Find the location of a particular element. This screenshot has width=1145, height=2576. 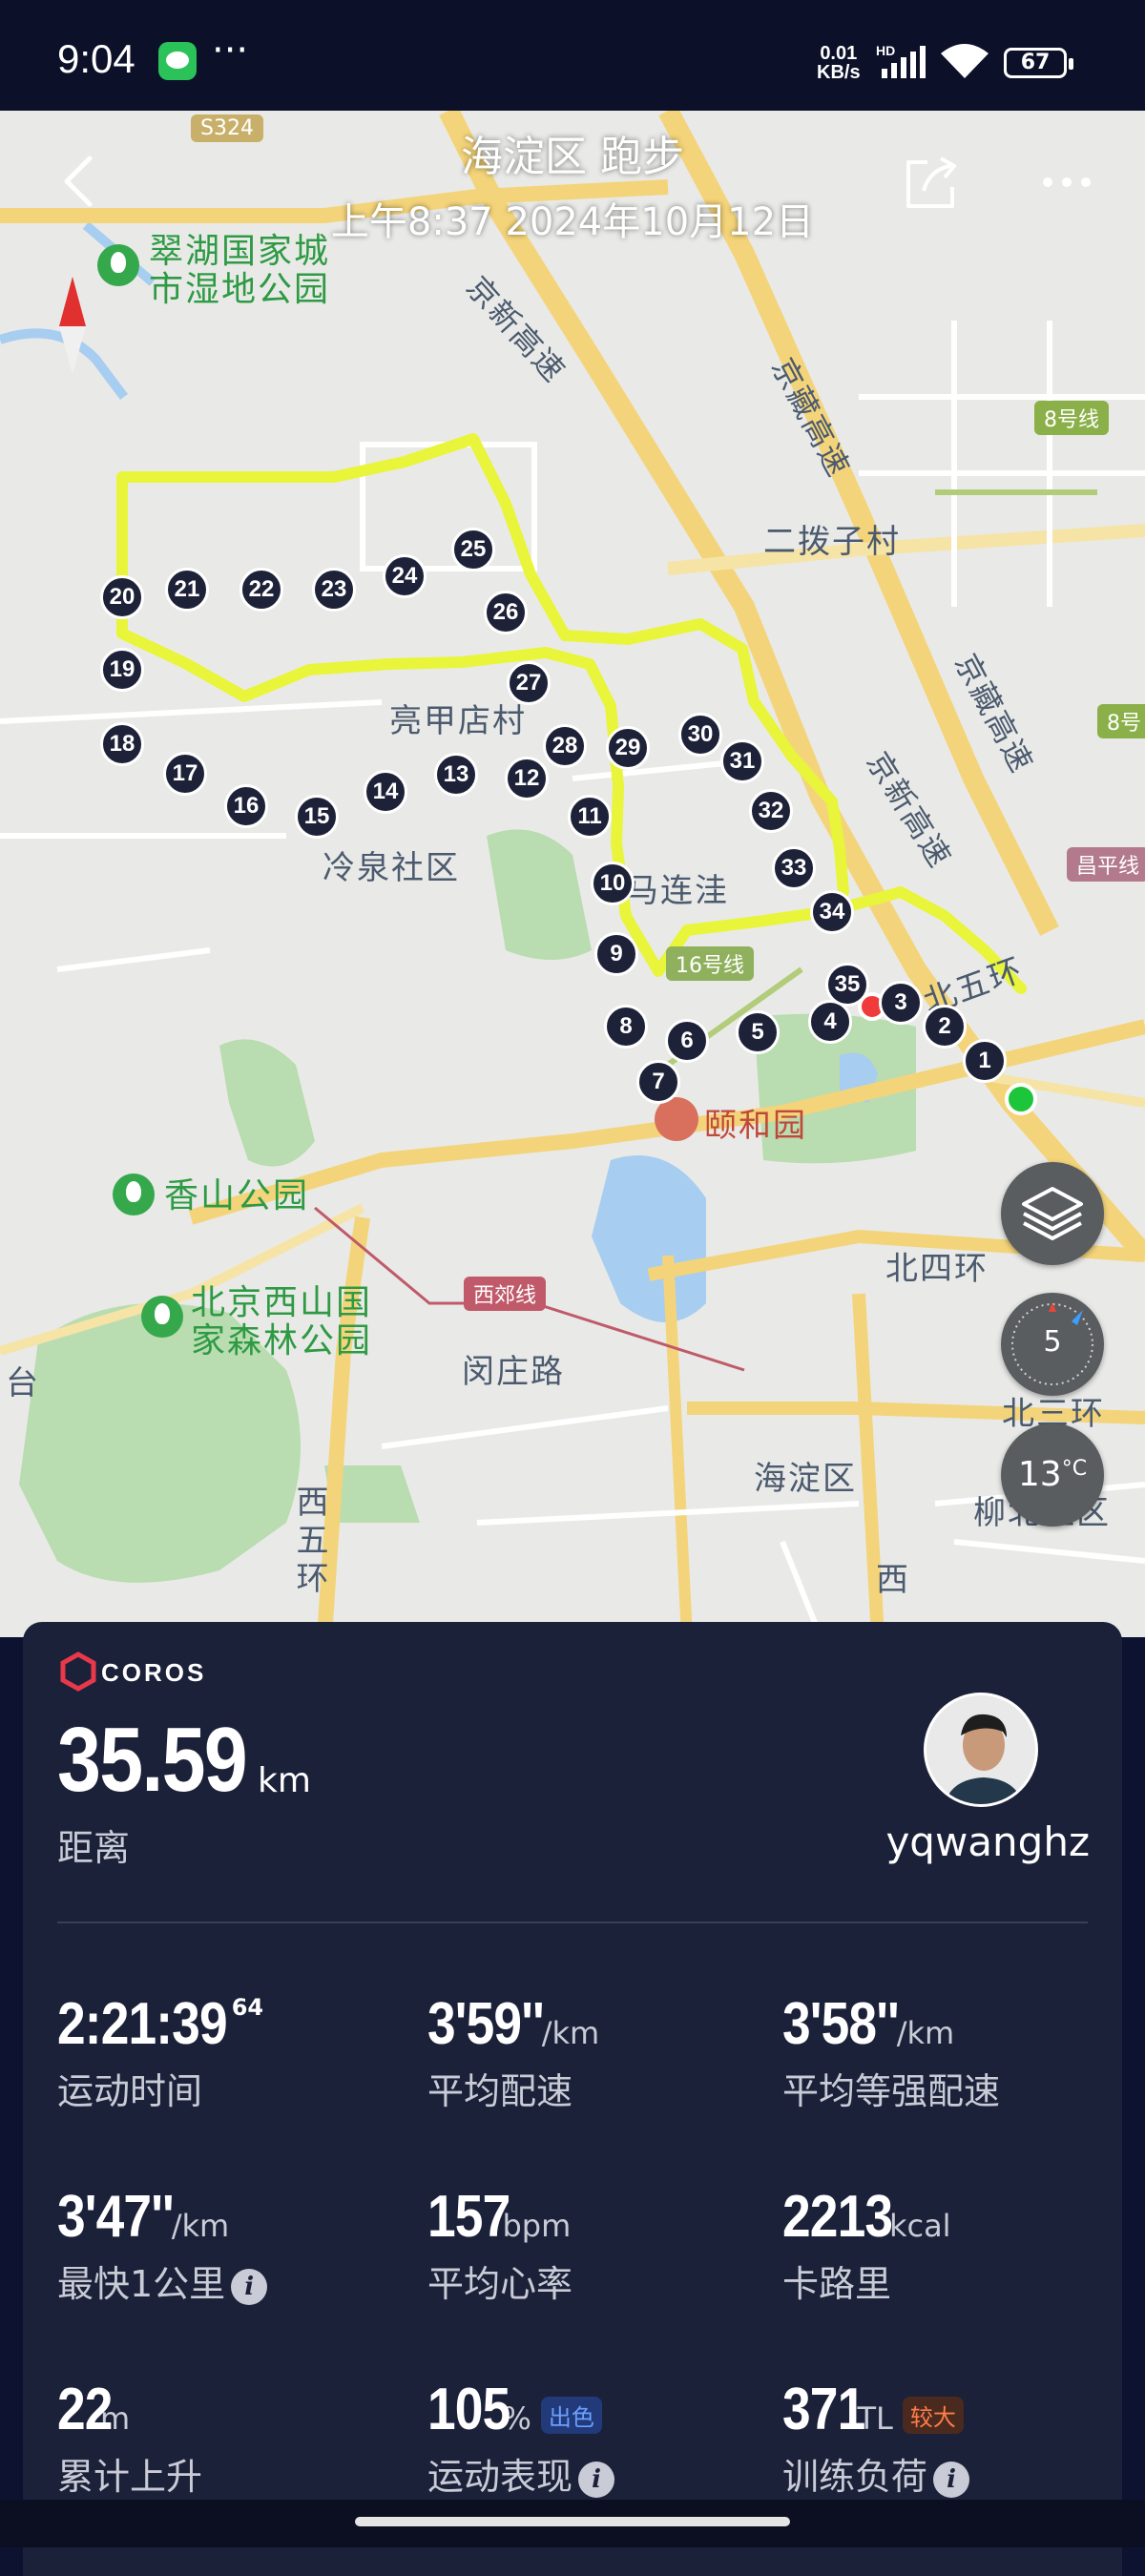

more-dots-icon: ··· is located at coordinates (231, 51).